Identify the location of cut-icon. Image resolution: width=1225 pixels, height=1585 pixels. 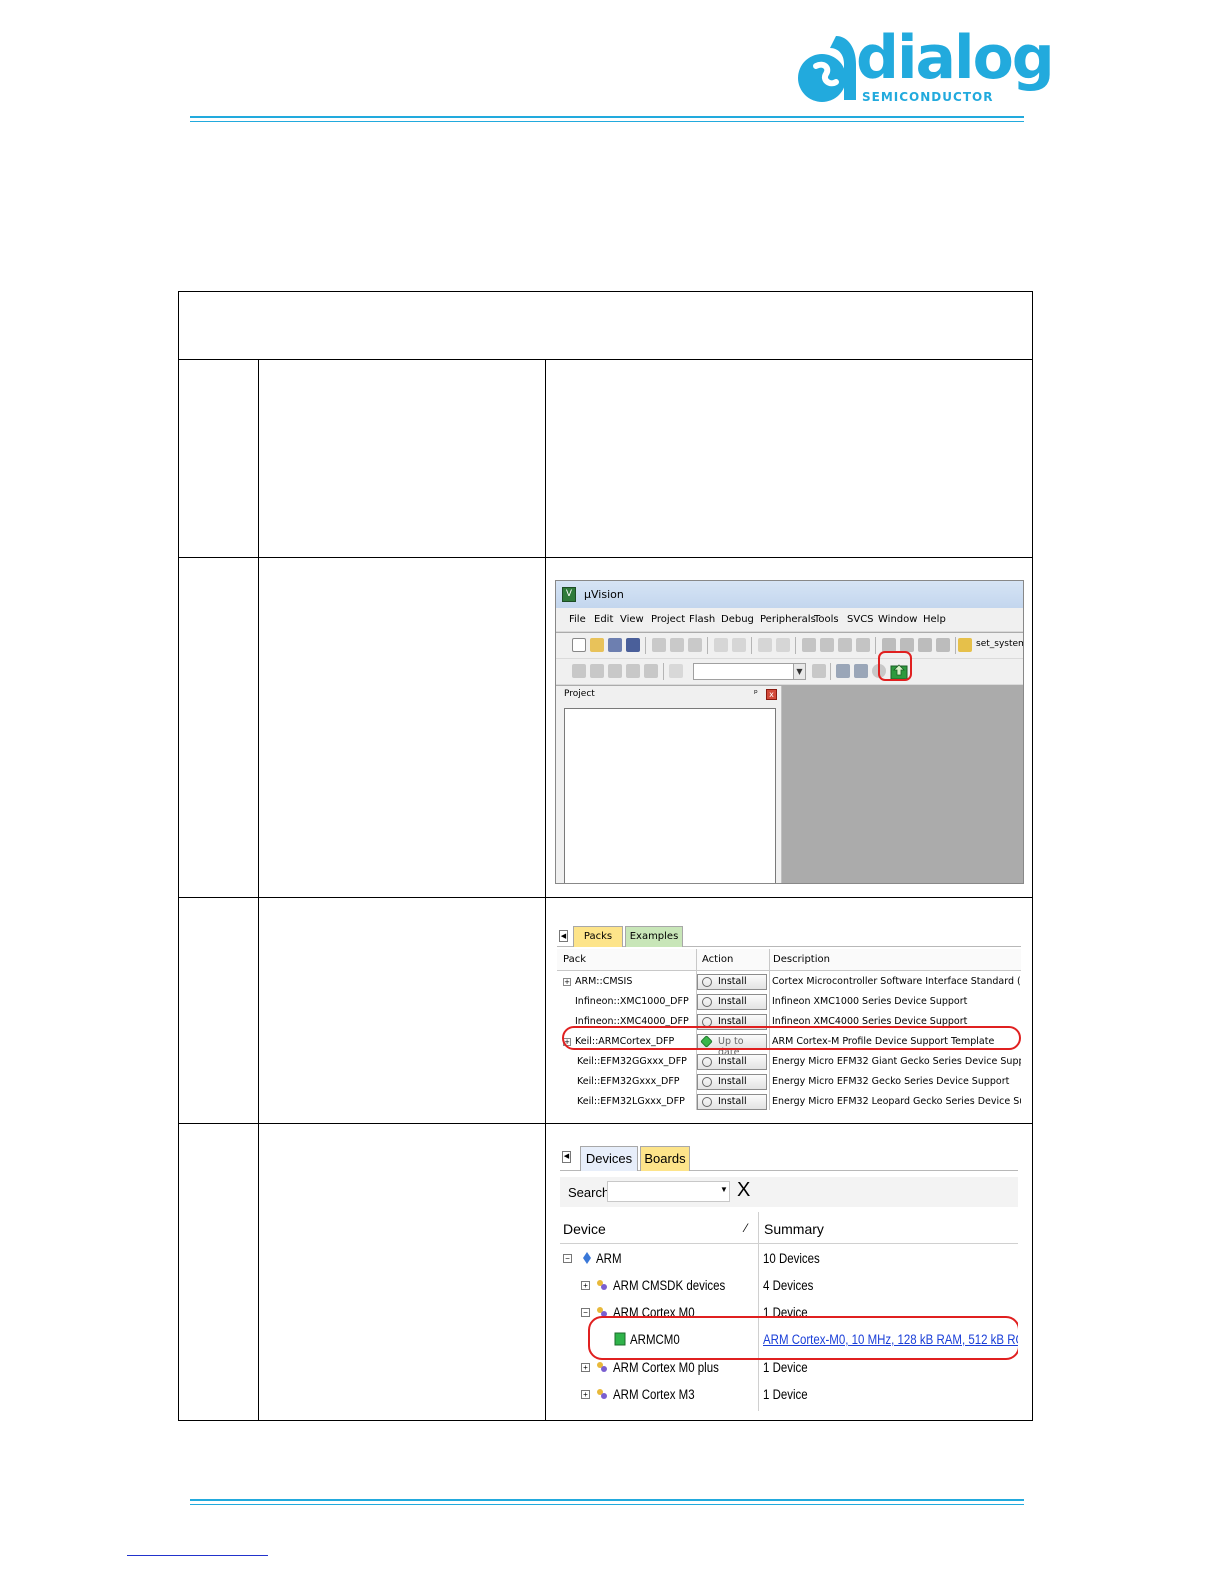
(659, 645).